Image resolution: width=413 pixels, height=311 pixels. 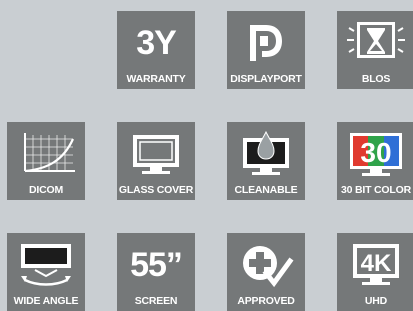 What do you see at coordinates (46, 154) in the screenshot?
I see `dicom-curve-icon` at bounding box center [46, 154].